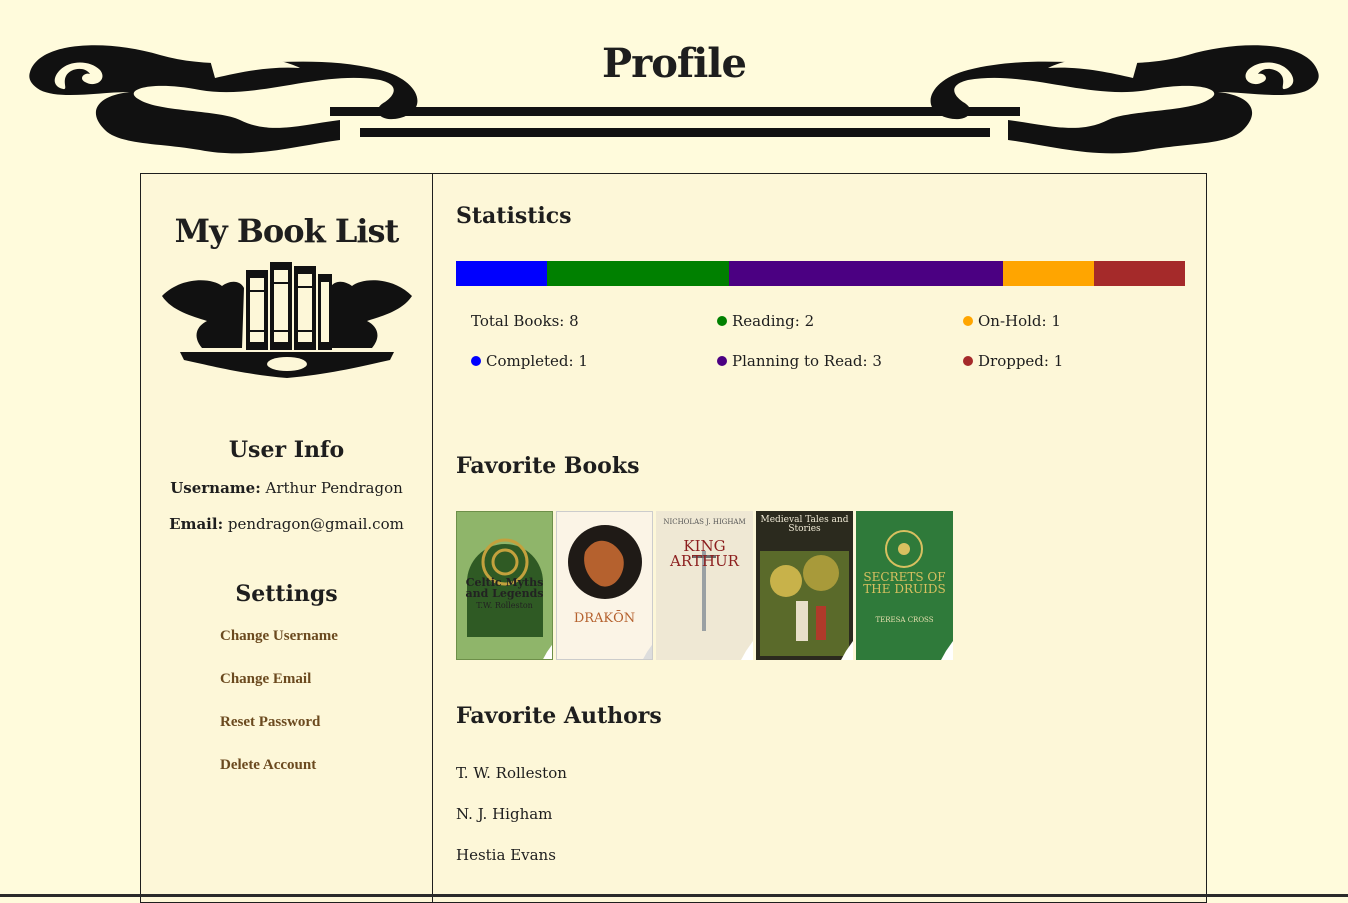 This screenshot has width=1348, height=903. What do you see at coordinates (968, 321) in the screenshot?
I see `on-hold-dot-icon` at bounding box center [968, 321].